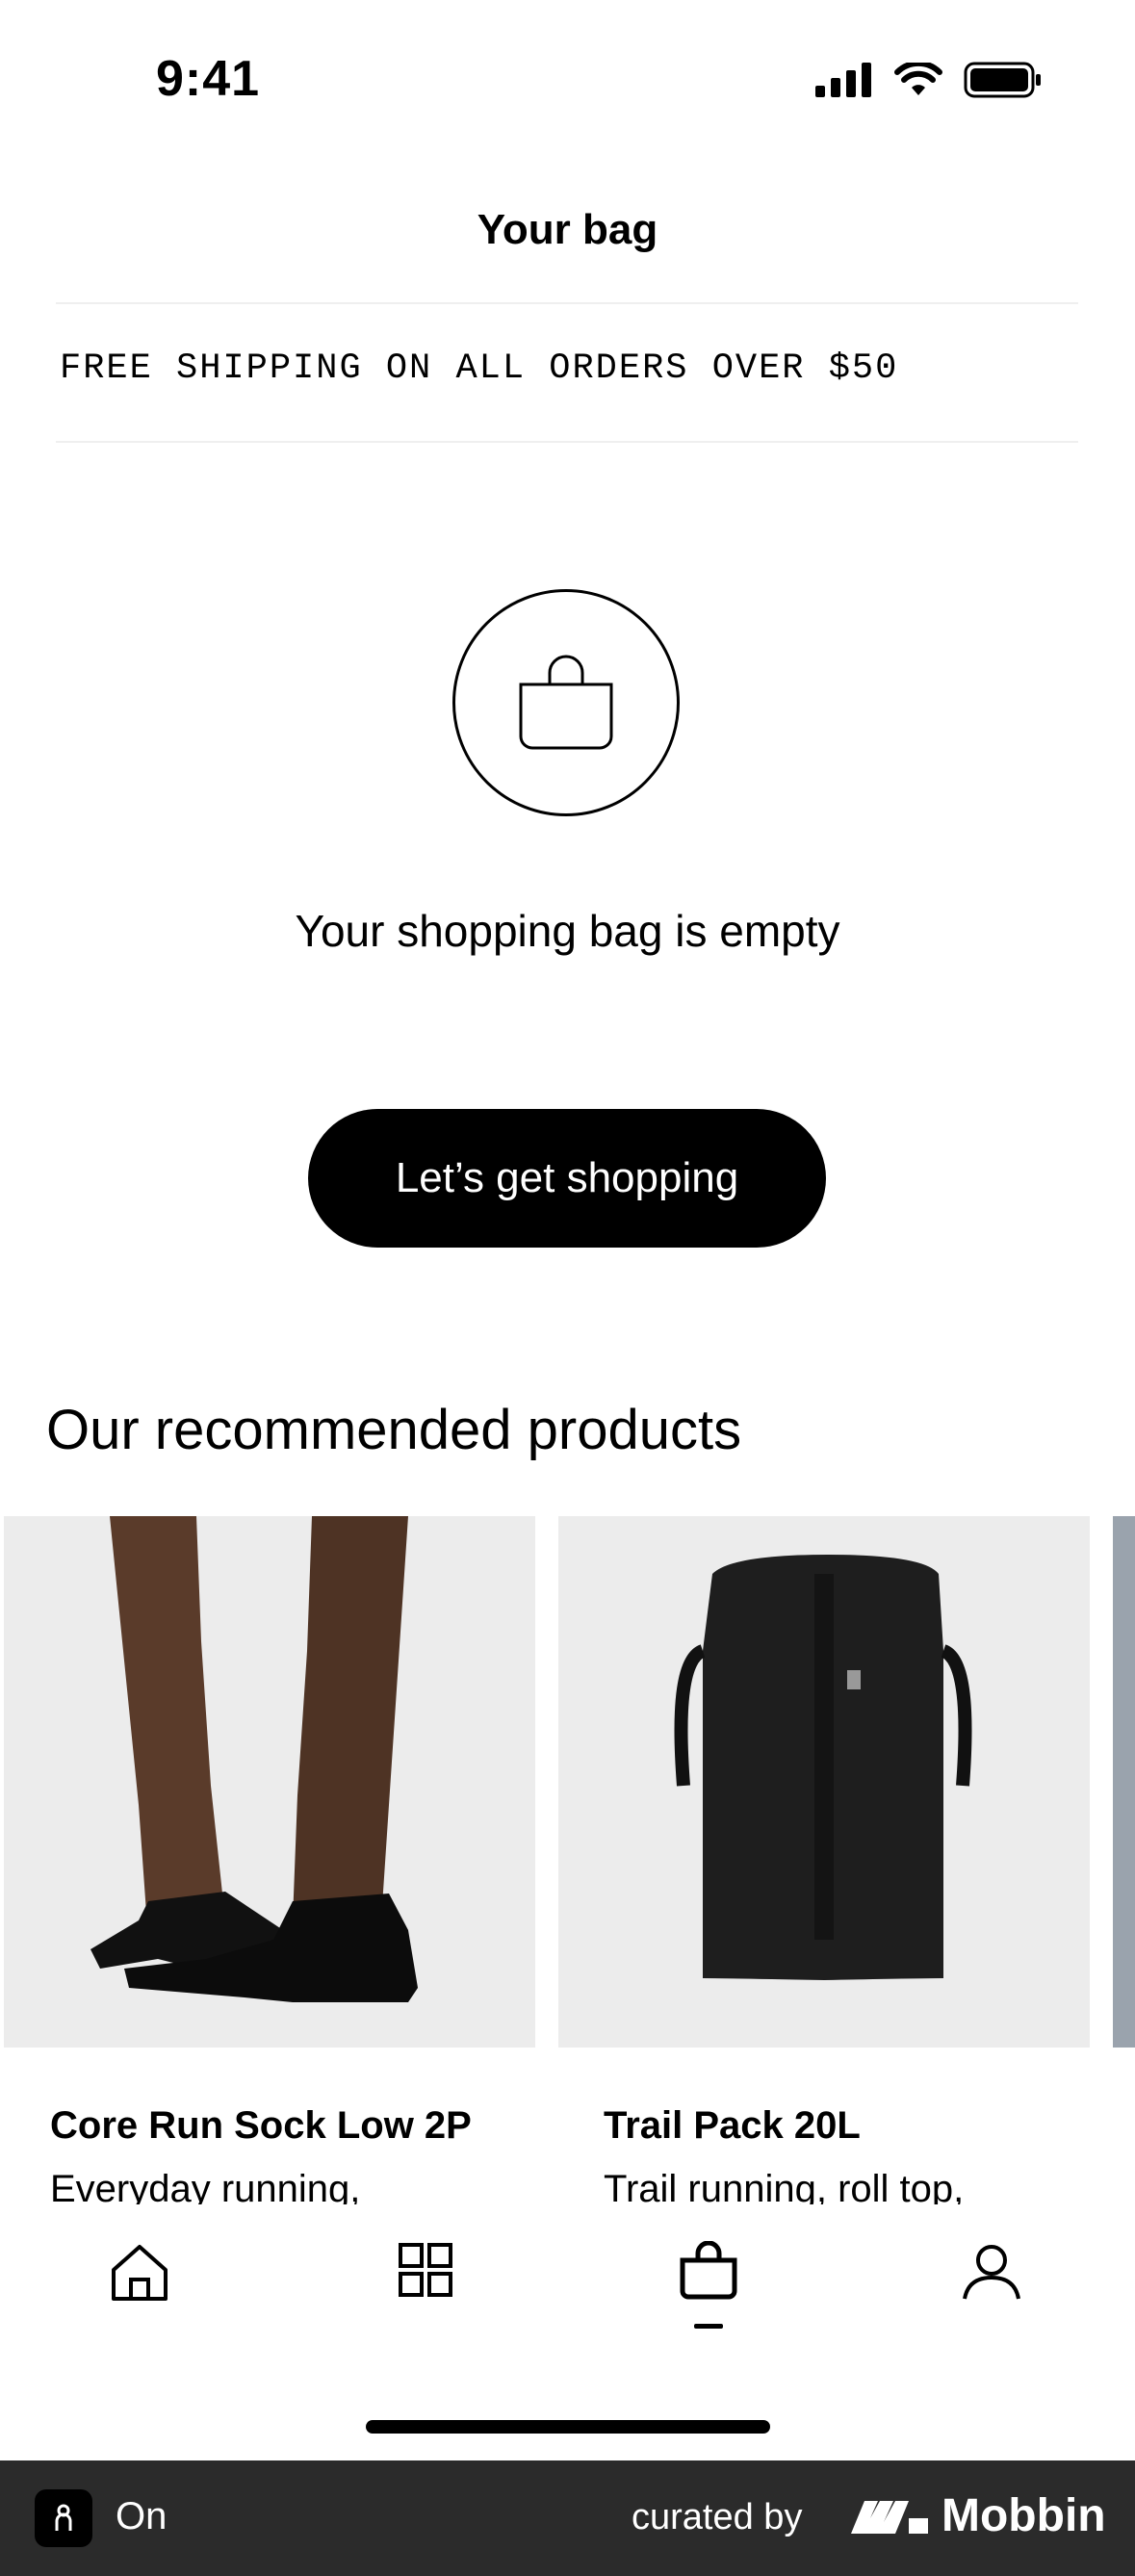 The image size is (1135, 2576). Describe the element at coordinates (1124, 1782) in the screenshot. I see `product-image-partial` at that location.